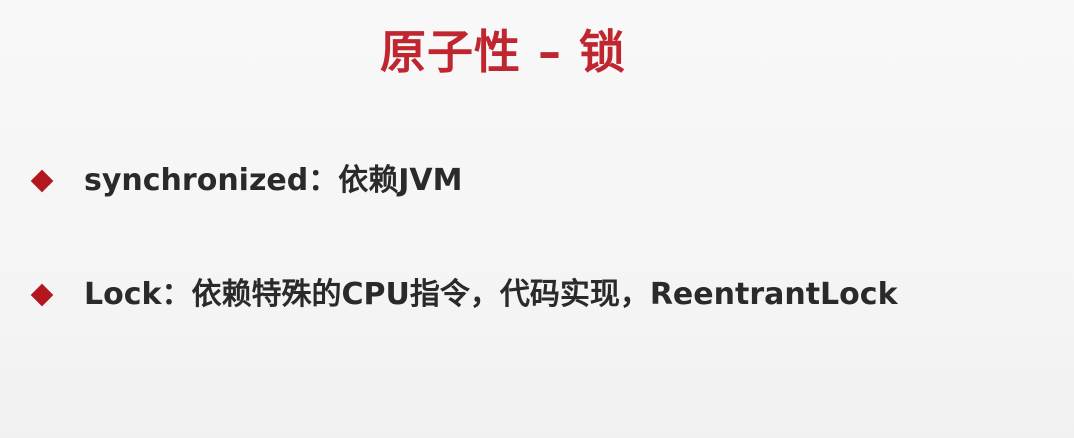  I want to click on bullet-text: synchronized：依赖JVM, so click(273, 180).